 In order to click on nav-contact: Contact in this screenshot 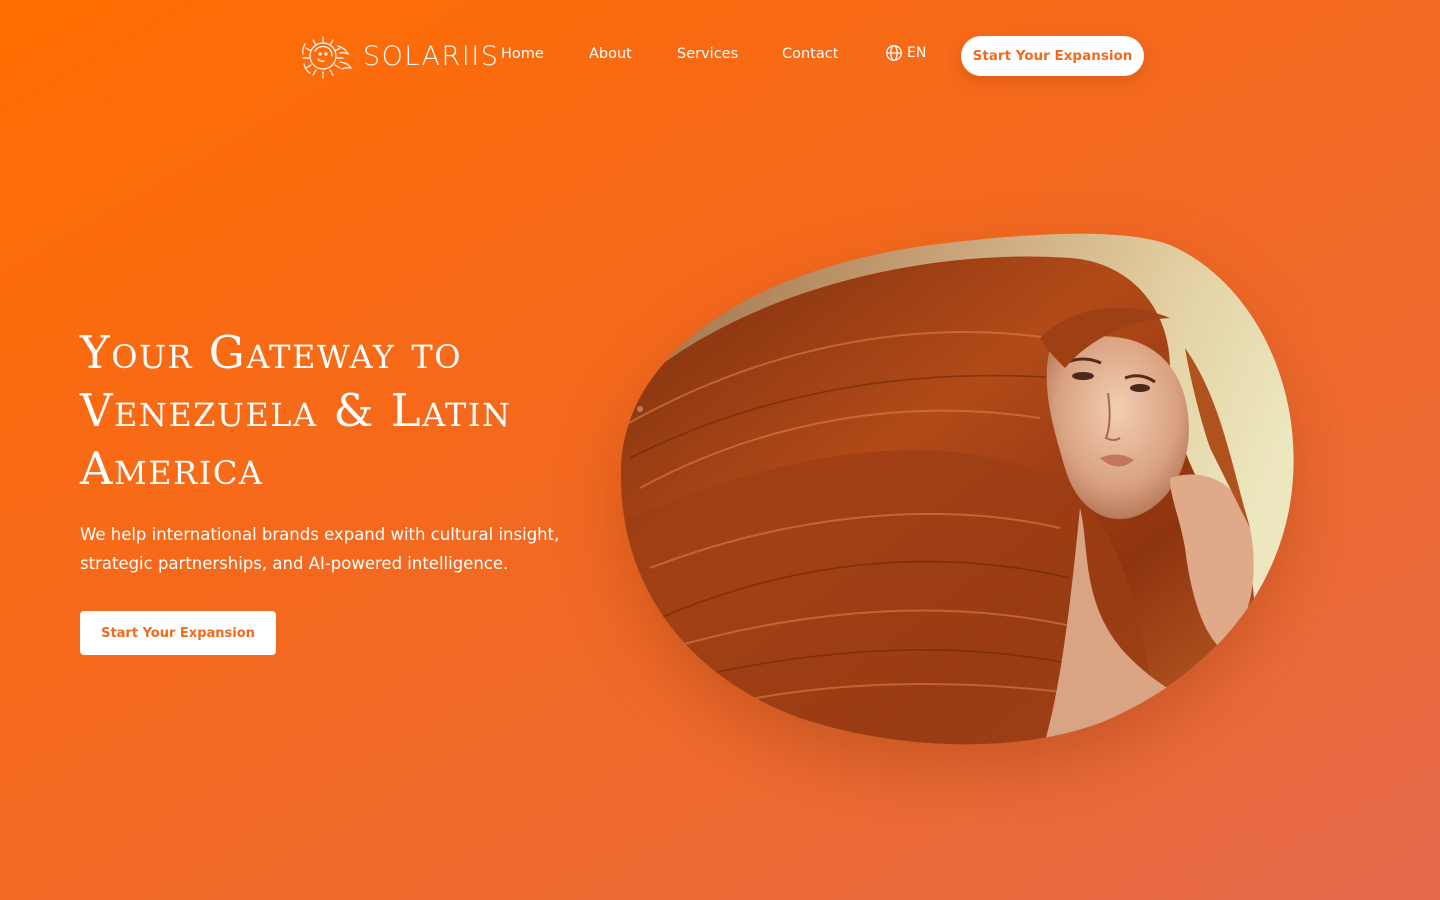, I will do `click(810, 54)`.